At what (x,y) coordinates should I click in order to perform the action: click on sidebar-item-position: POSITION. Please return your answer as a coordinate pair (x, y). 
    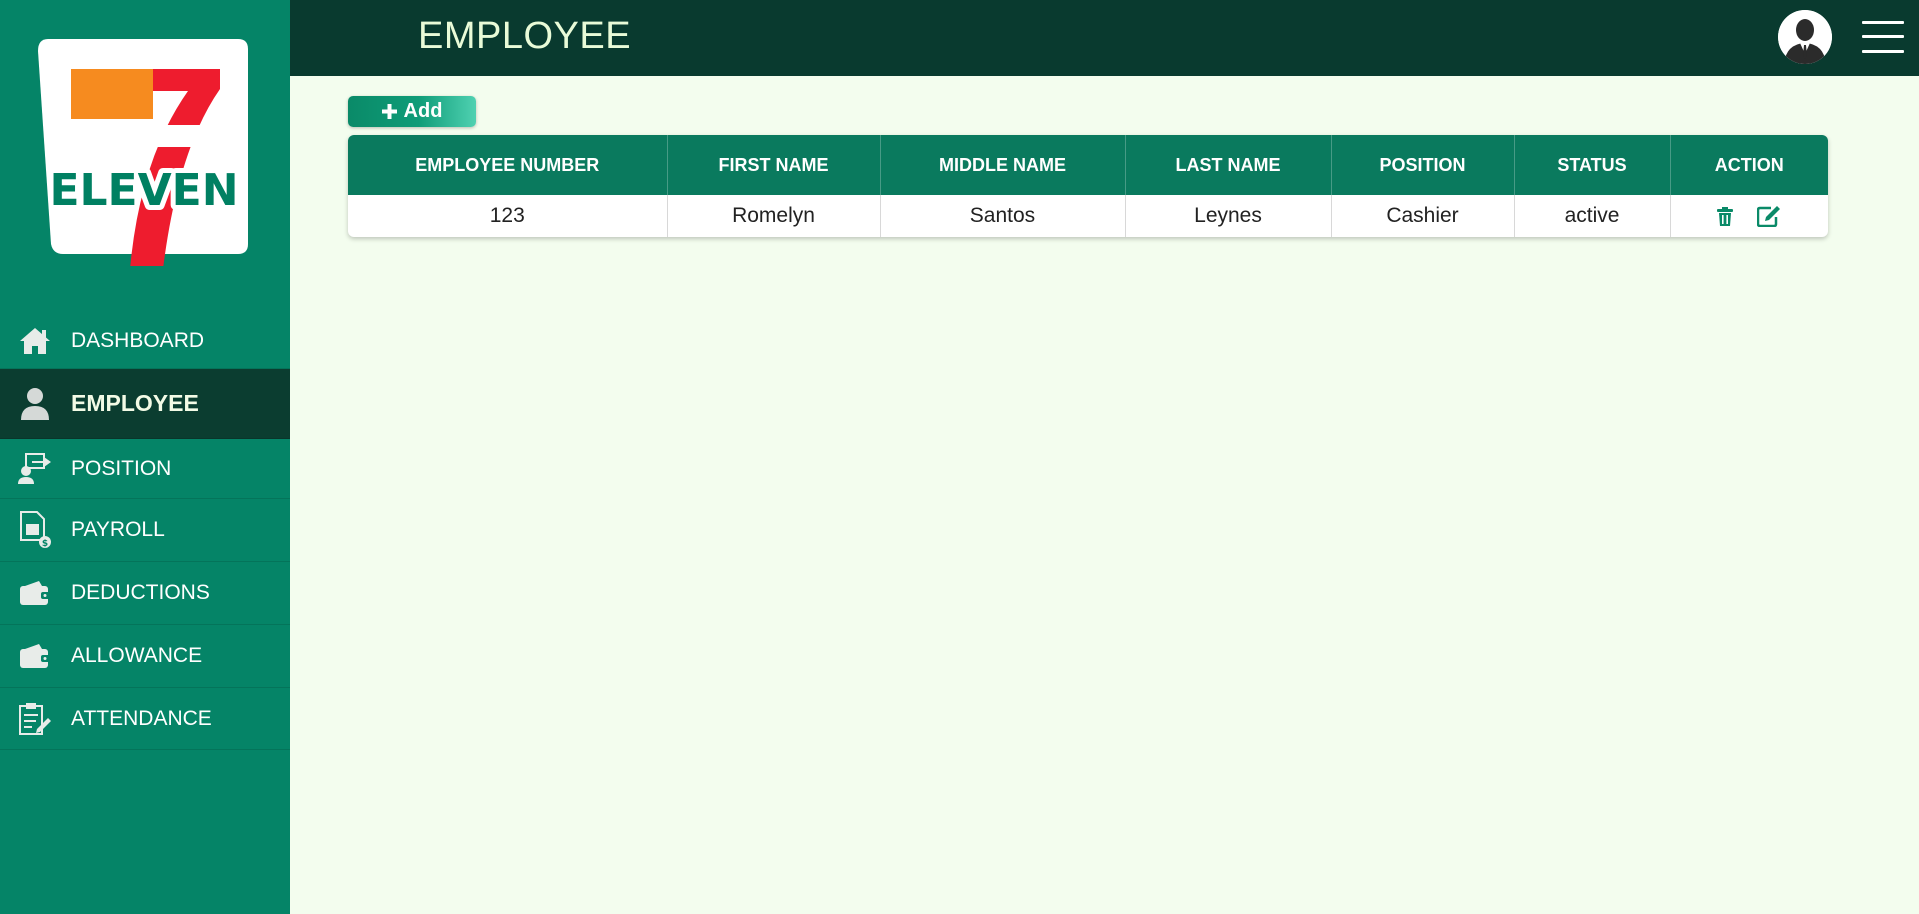
    Looking at the image, I should click on (145, 469).